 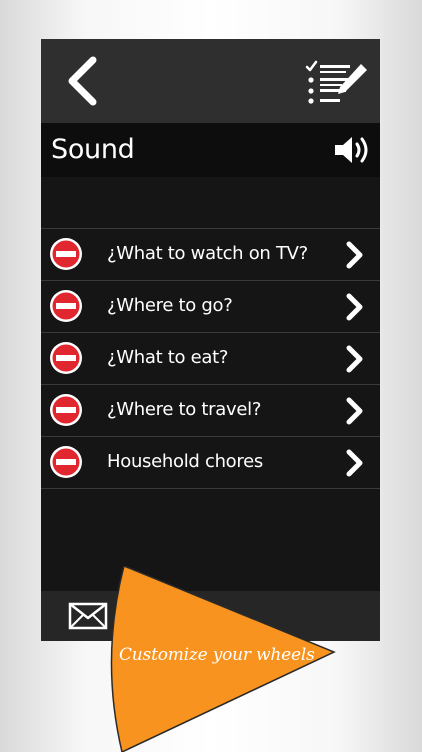 What do you see at coordinates (185, 461) in the screenshot?
I see `list-item-label: Household chores` at bounding box center [185, 461].